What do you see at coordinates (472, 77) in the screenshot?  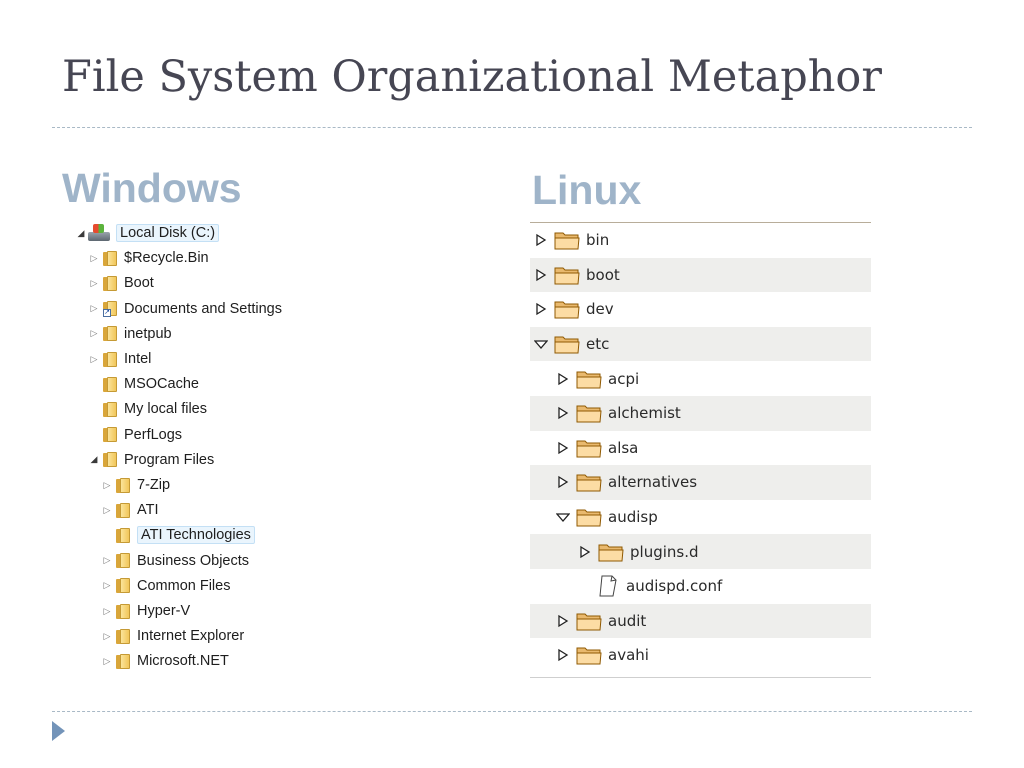 I see `slide-title: File System Organizational Metaphor` at bounding box center [472, 77].